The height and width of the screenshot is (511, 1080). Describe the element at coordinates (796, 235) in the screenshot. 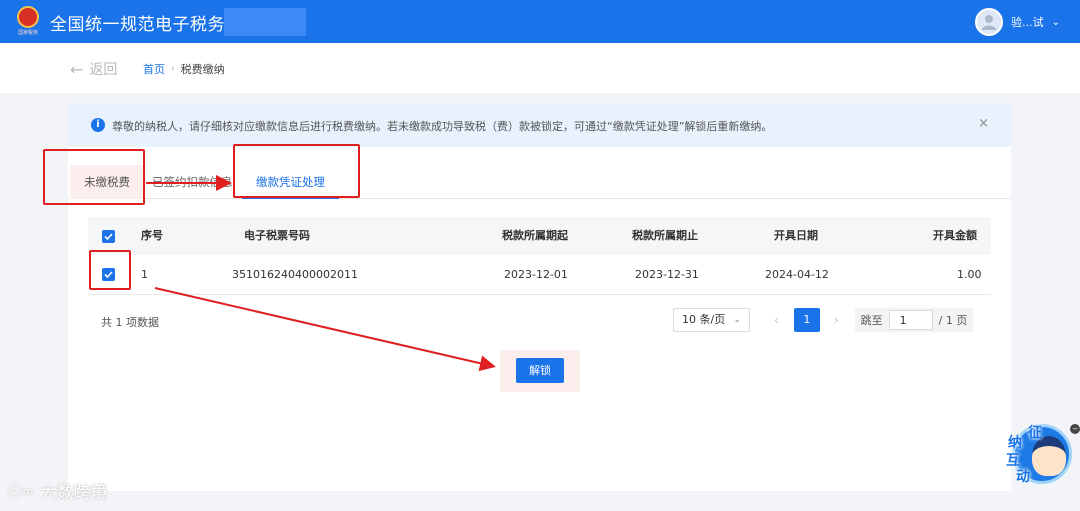

I see `col-header-issue-date: 开具日期` at that location.